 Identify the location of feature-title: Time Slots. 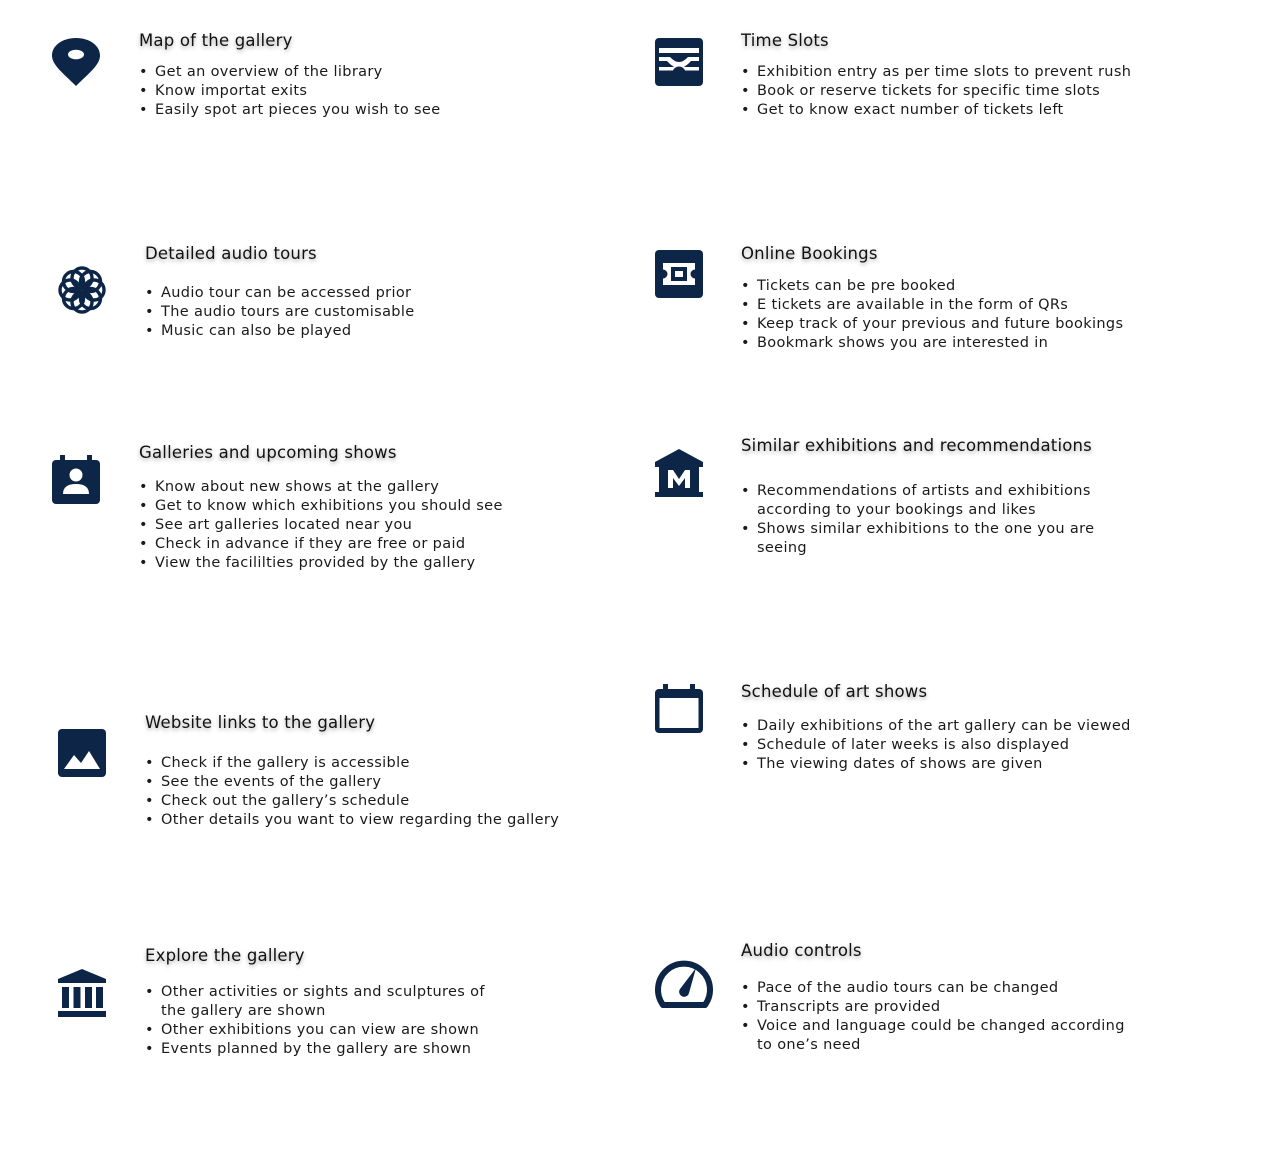
(785, 40).